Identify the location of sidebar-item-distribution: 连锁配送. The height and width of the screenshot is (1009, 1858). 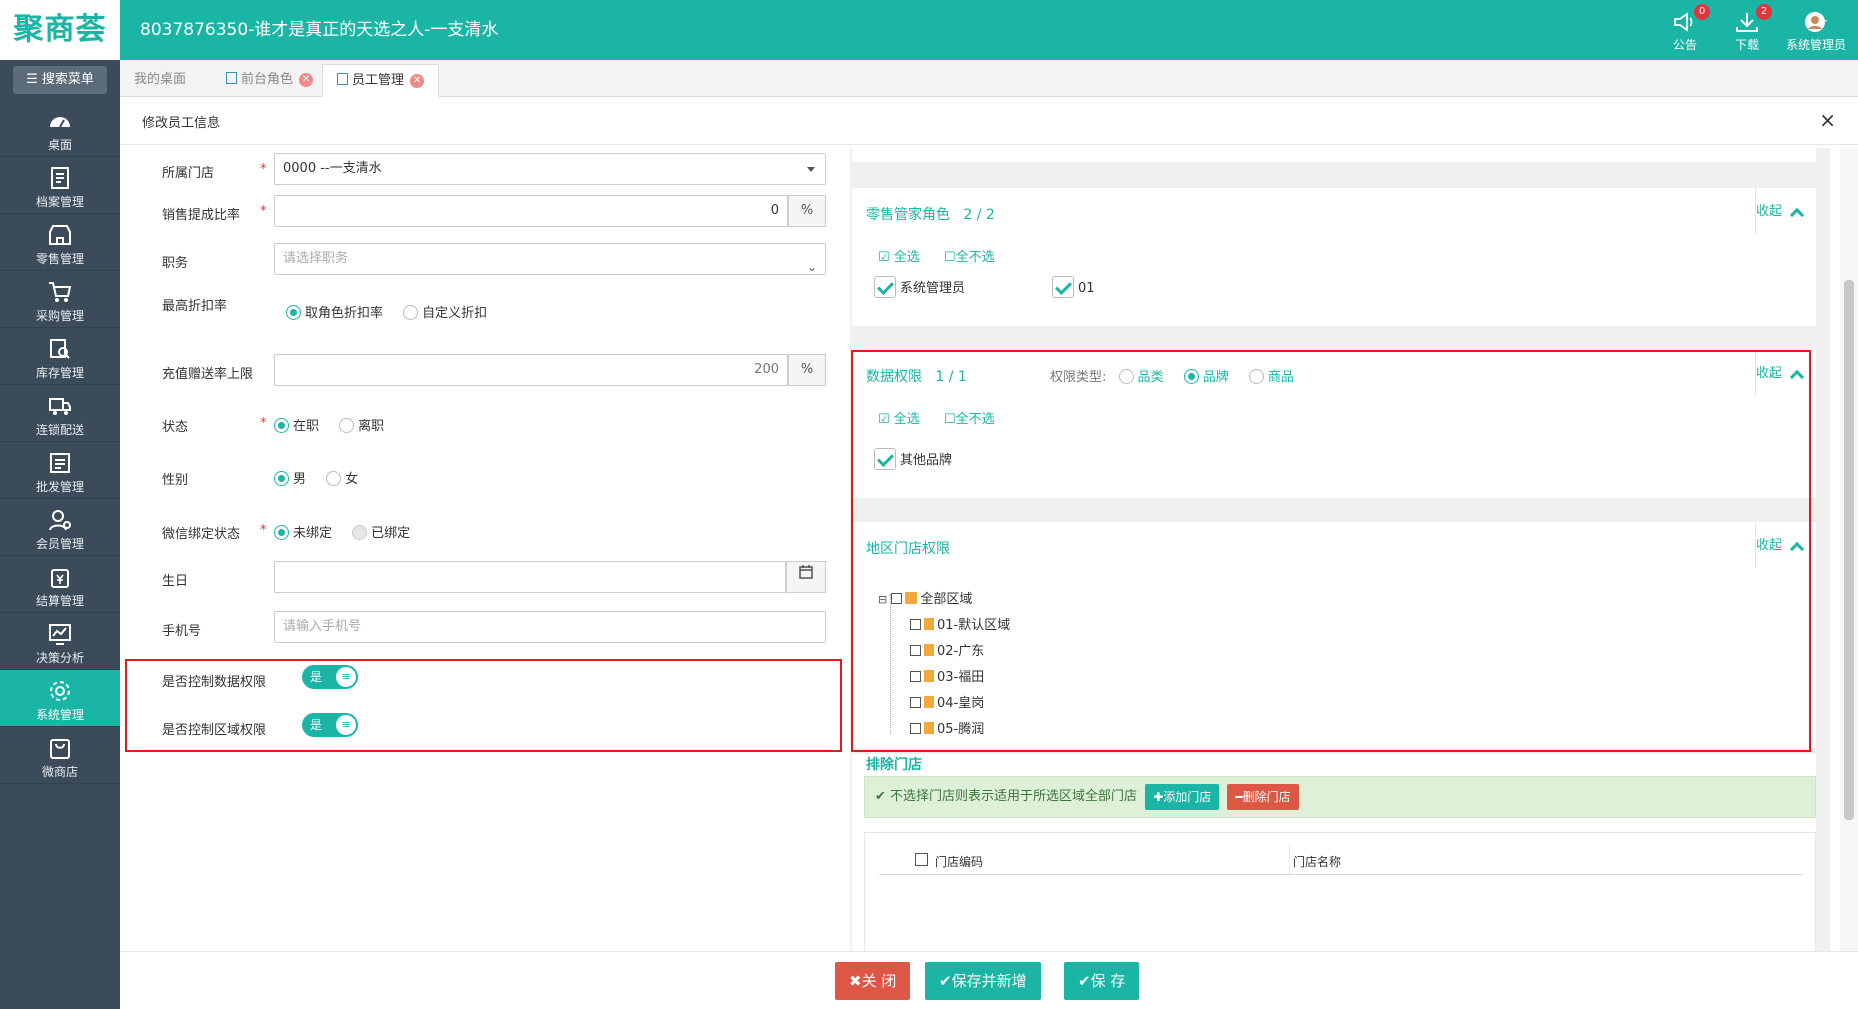
(60, 413).